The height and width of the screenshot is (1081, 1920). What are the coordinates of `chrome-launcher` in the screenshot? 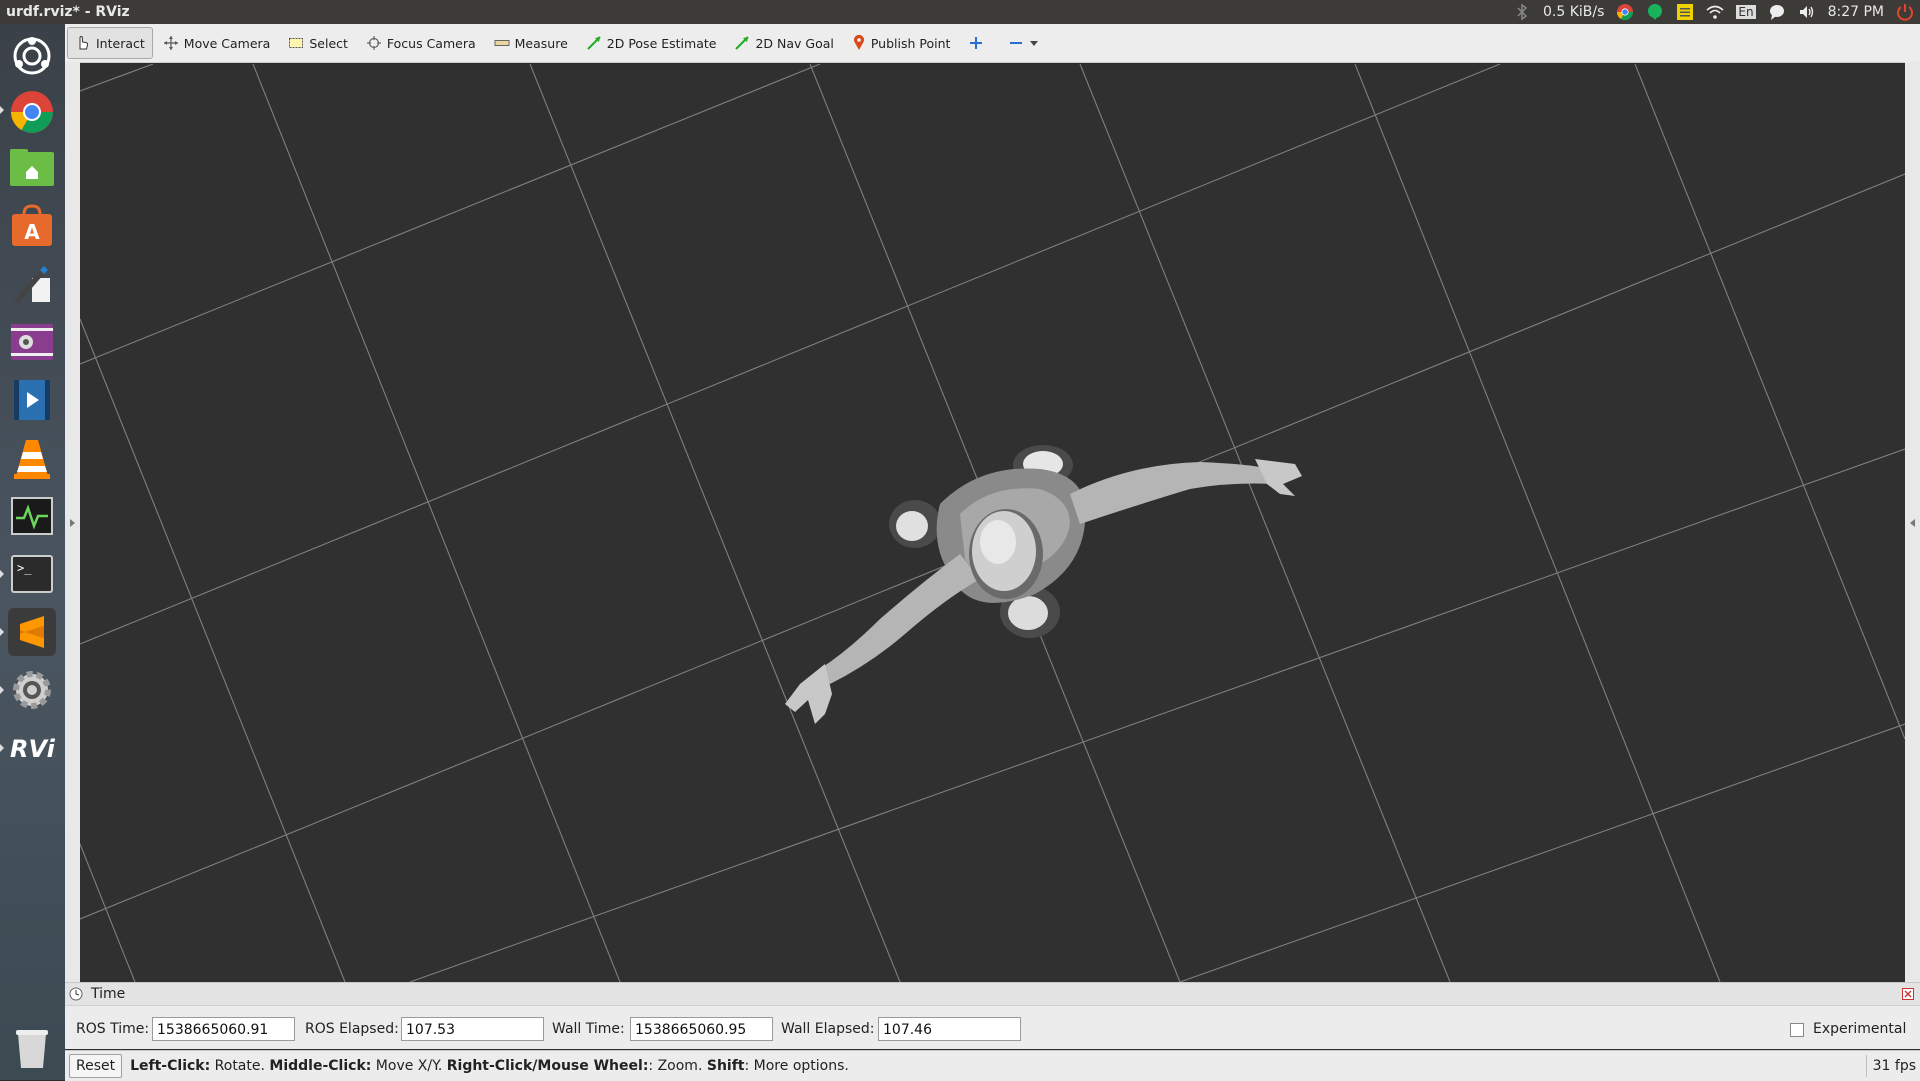 It's located at (32, 112).